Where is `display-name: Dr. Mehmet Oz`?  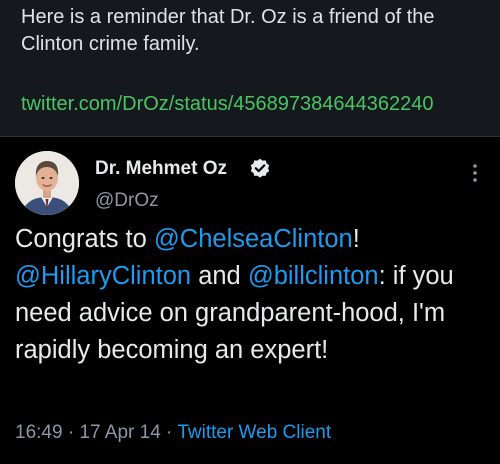
display-name: Dr. Mehmet Oz is located at coordinates (161, 169).